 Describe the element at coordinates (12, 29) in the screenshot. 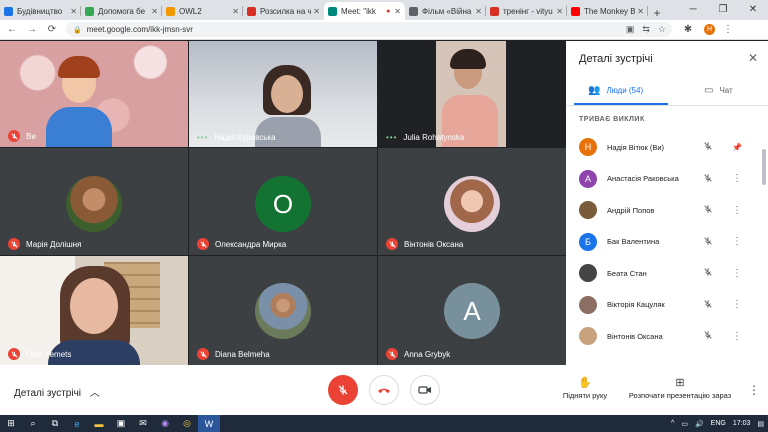

I see `back-icon: ←` at that location.